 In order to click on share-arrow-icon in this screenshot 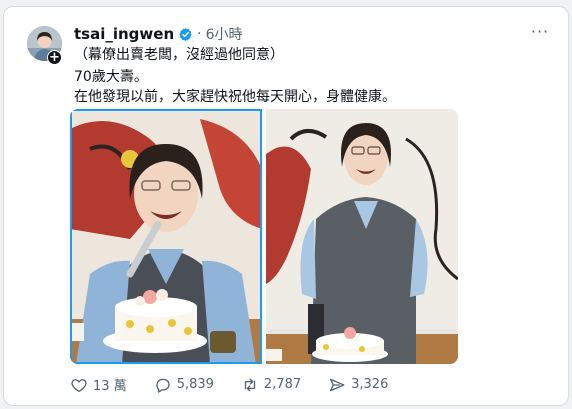, I will do `click(337, 384)`.